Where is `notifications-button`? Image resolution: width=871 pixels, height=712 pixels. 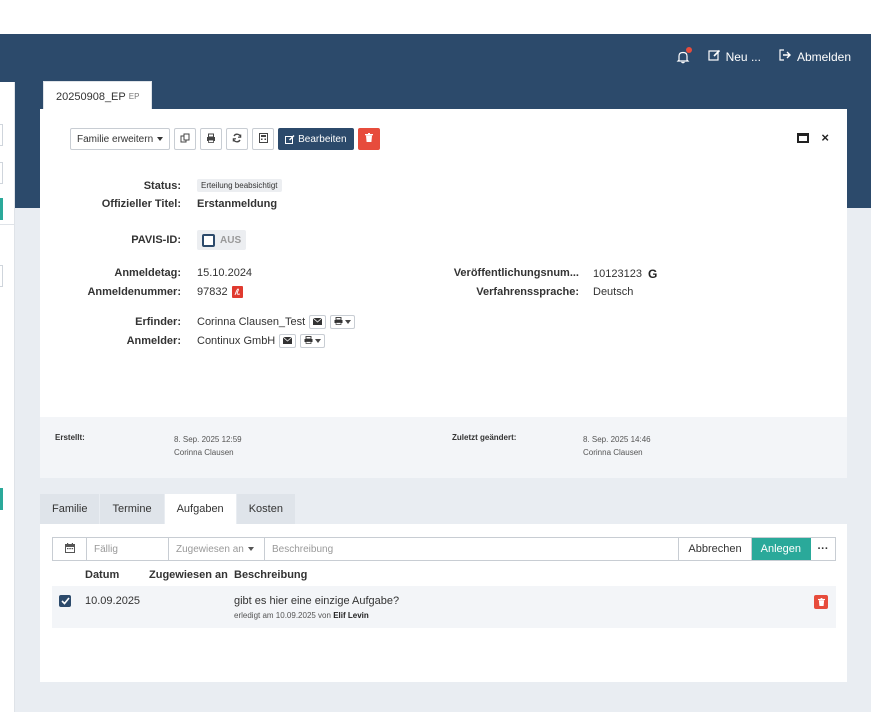 notifications-button is located at coordinates (684, 55).